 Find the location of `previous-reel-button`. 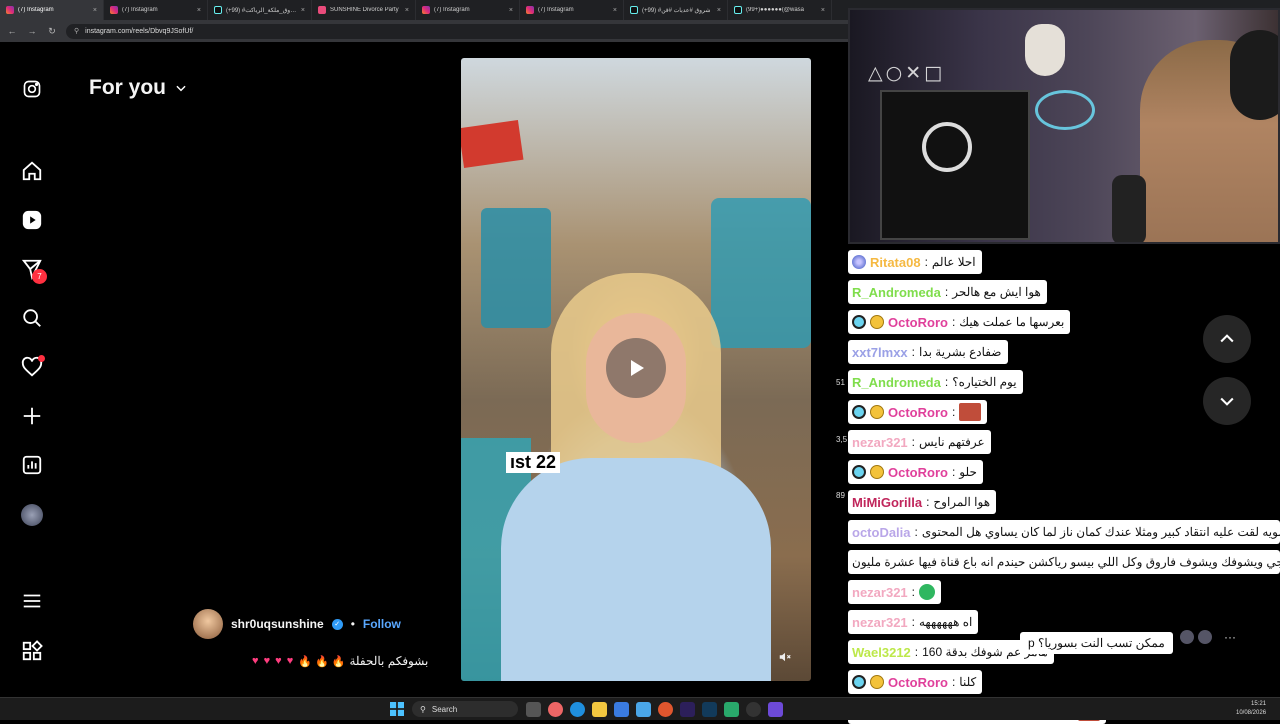

previous-reel-button is located at coordinates (1227, 339).